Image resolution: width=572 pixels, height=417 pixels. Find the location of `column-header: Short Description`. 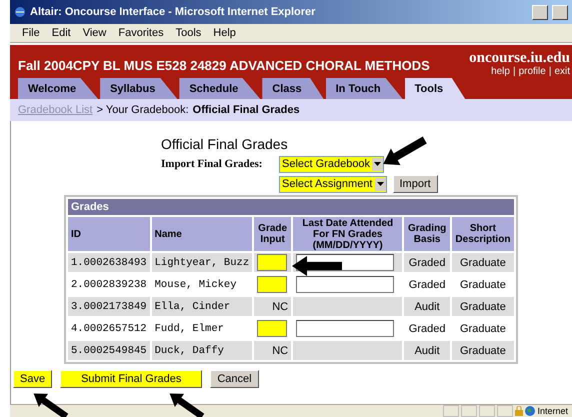

column-header: Short Description is located at coordinates (483, 234).